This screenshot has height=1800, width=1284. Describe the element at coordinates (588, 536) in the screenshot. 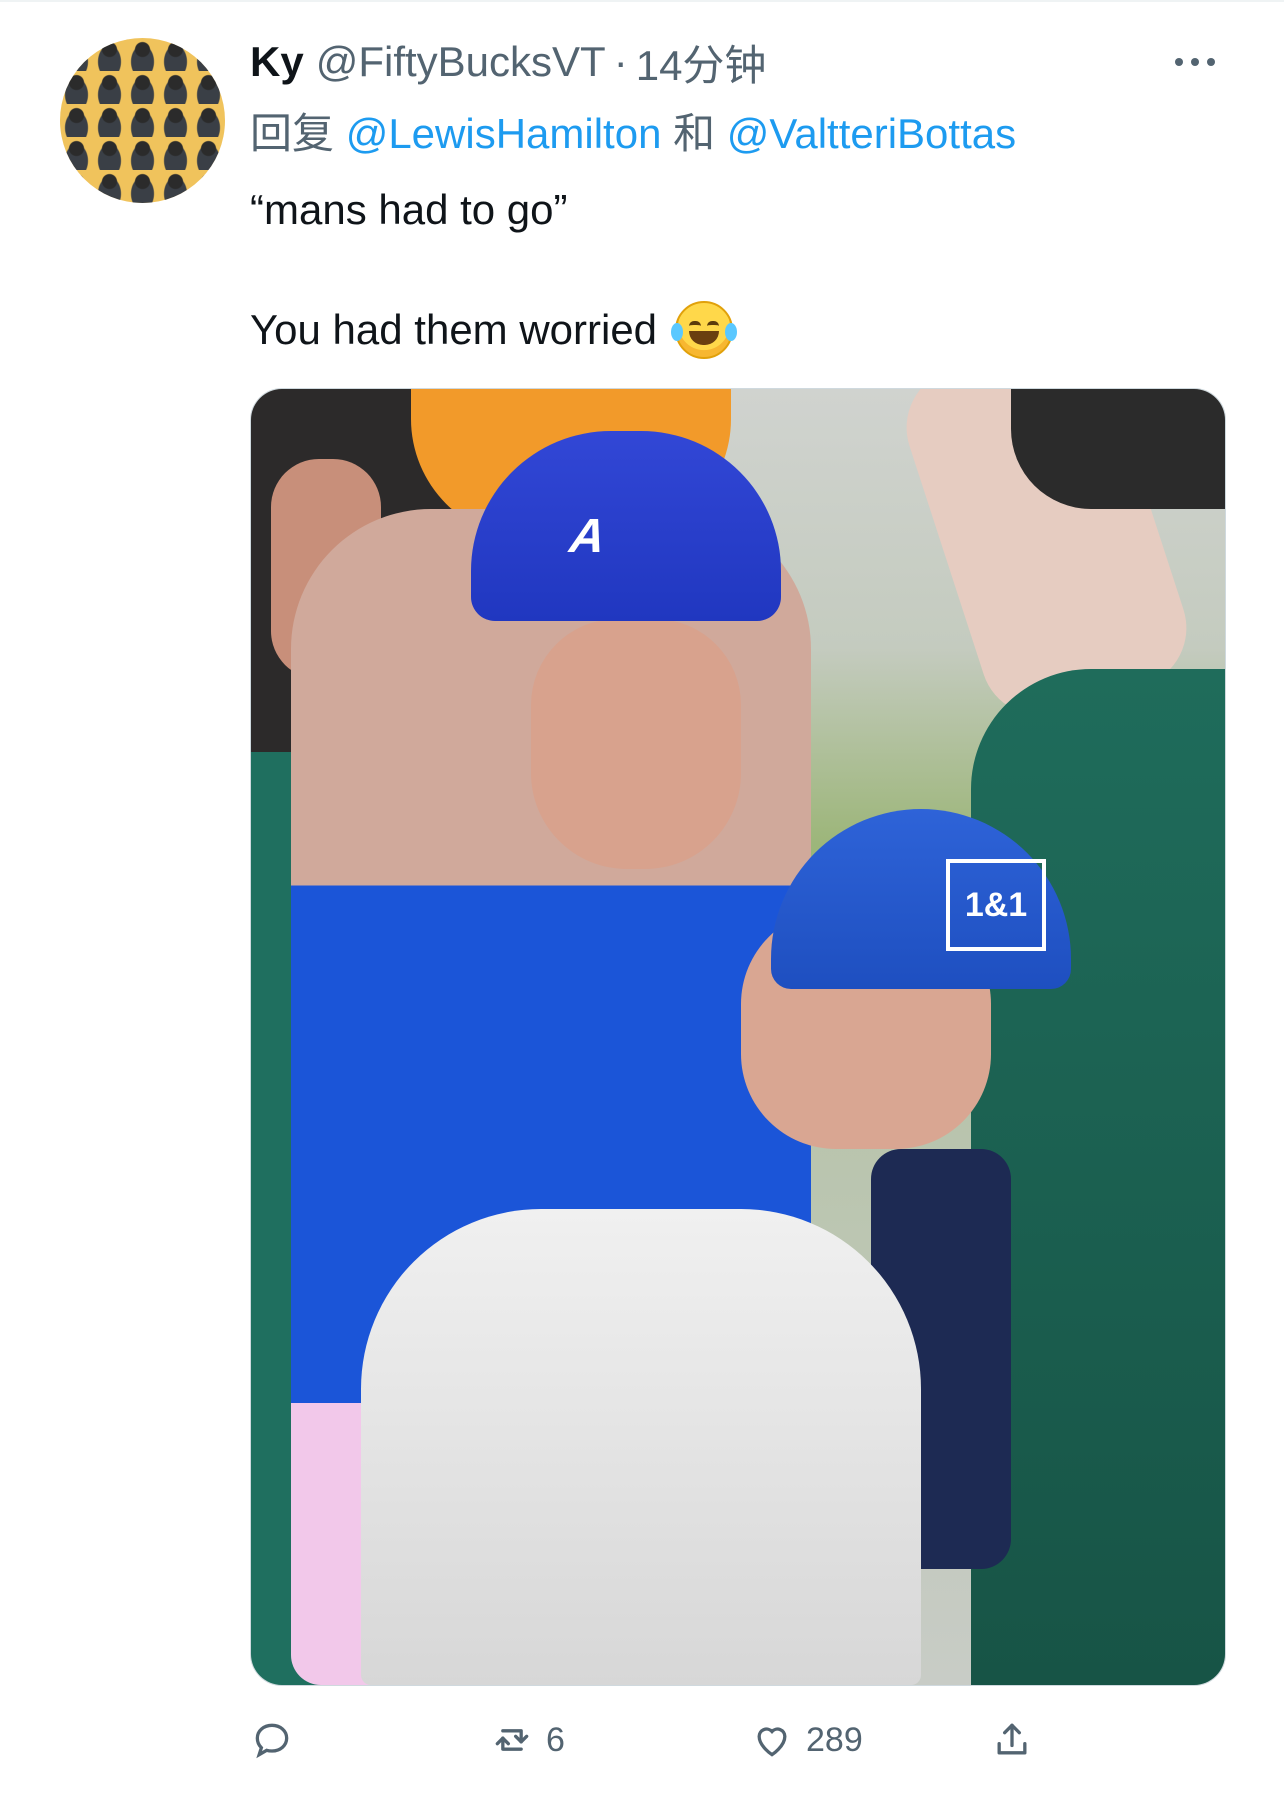

I see `cap-logo: A` at that location.